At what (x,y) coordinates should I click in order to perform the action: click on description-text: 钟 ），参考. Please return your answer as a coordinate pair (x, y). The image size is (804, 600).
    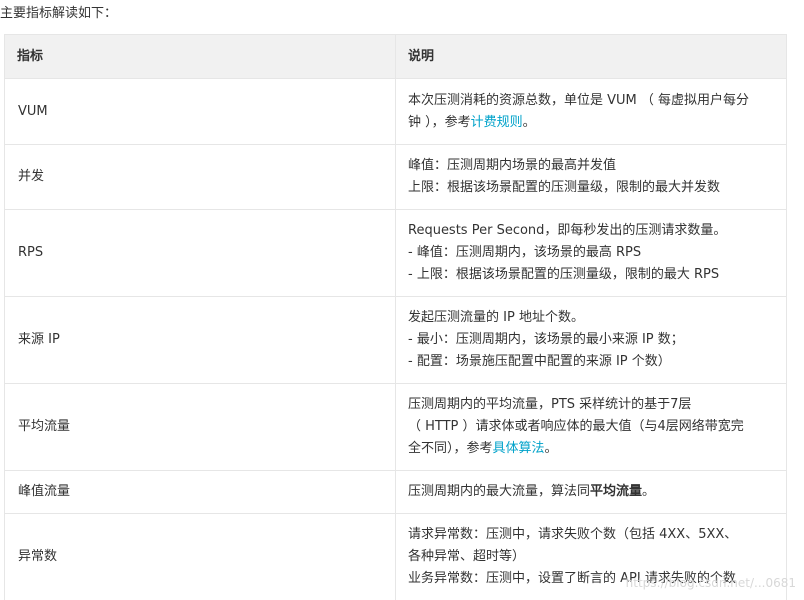
    Looking at the image, I should click on (439, 122).